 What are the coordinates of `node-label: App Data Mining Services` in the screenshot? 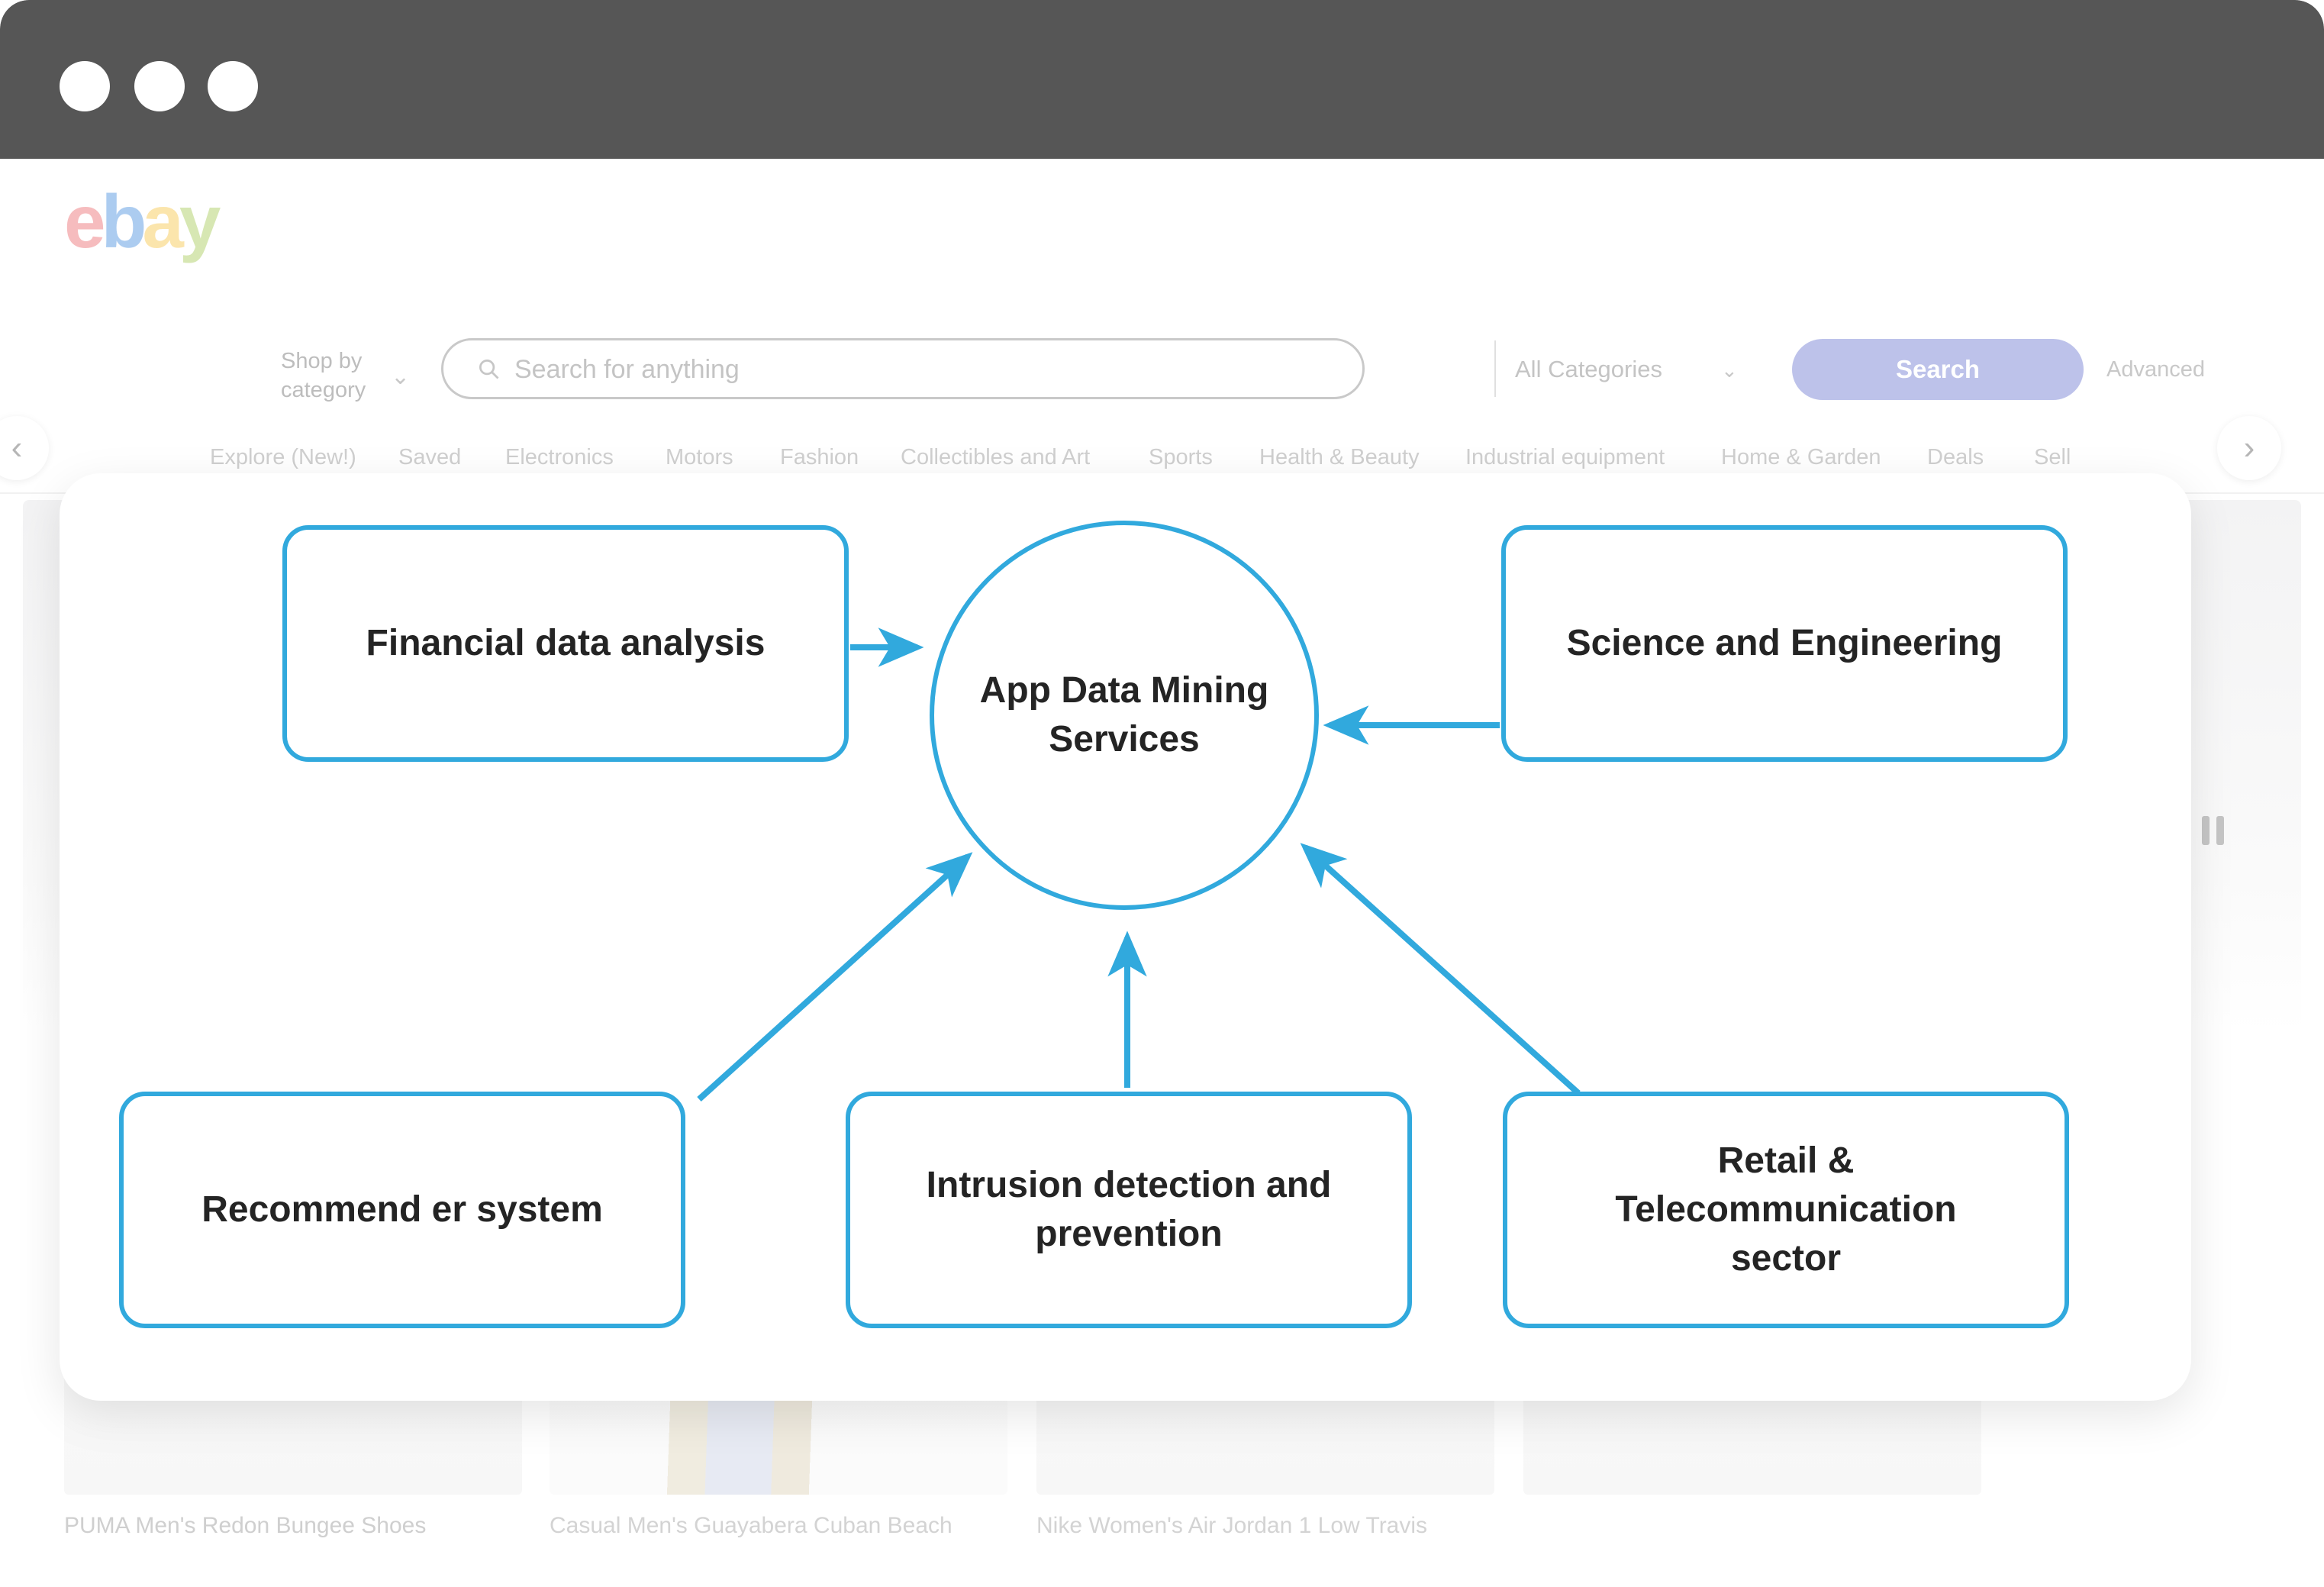 It's located at (1125, 715).